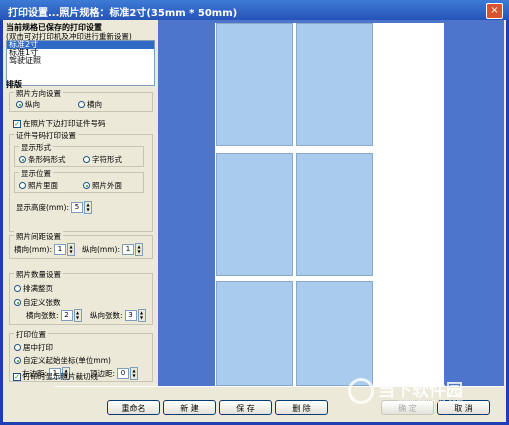 The width and height of the screenshot is (509, 425). I want to click on rename-button: 重命名, so click(133, 407).